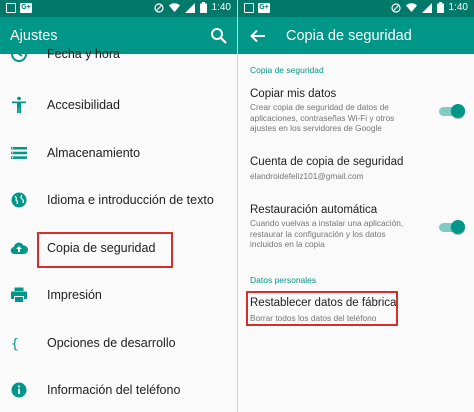 The height and width of the screenshot is (412, 474). Describe the element at coordinates (327, 162) in the screenshot. I see `pref-title: Cuenta de copia de seguridad` at that location.